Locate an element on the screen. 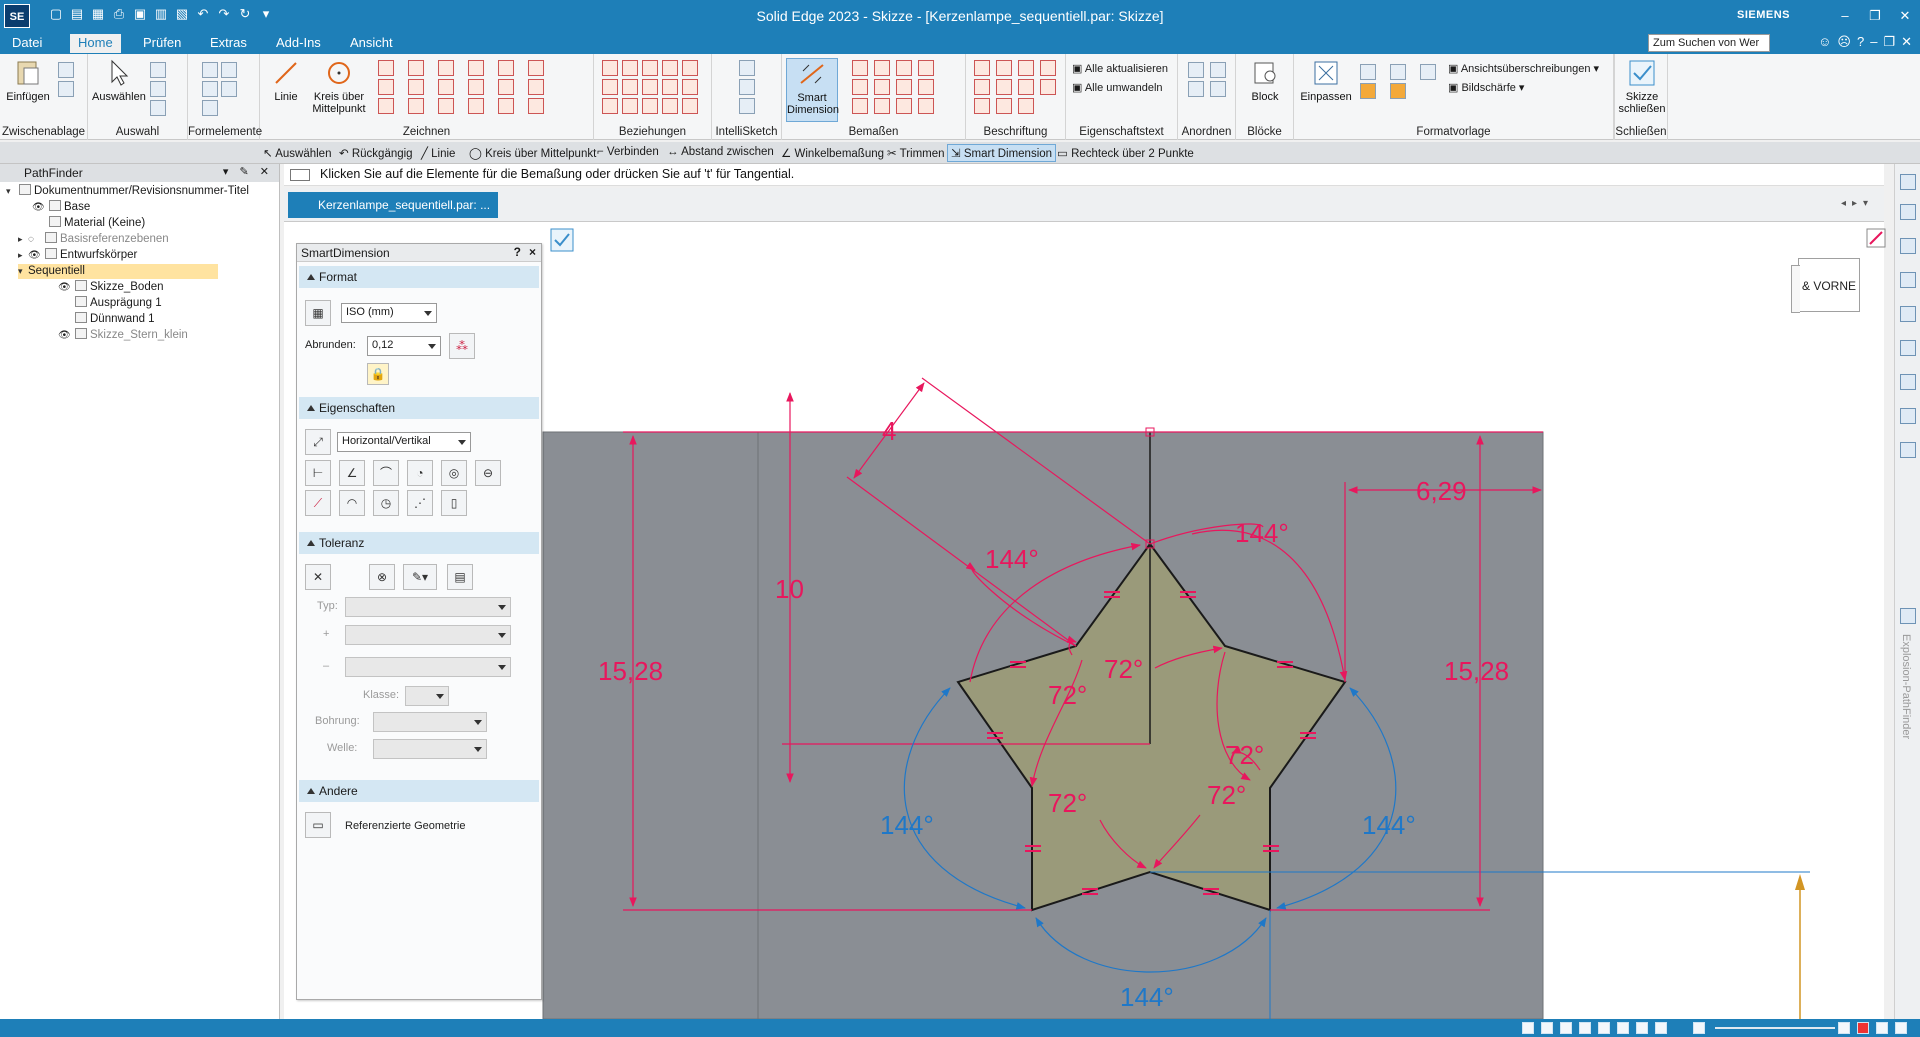  minimize-icon: – is located at coordinates (1845, 16).